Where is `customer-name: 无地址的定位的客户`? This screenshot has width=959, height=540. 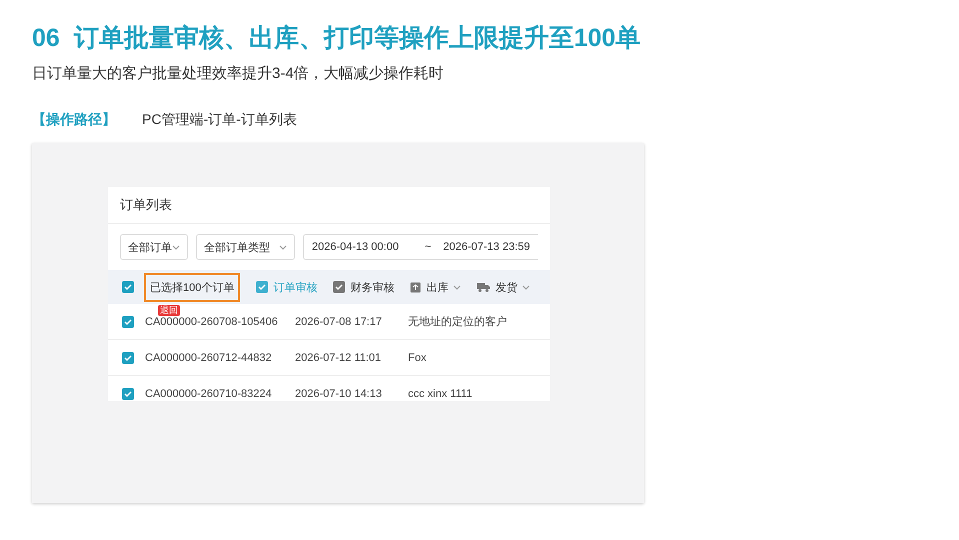 customer-name: 无地址的定位的客户 is located at coordinates (457, 321).